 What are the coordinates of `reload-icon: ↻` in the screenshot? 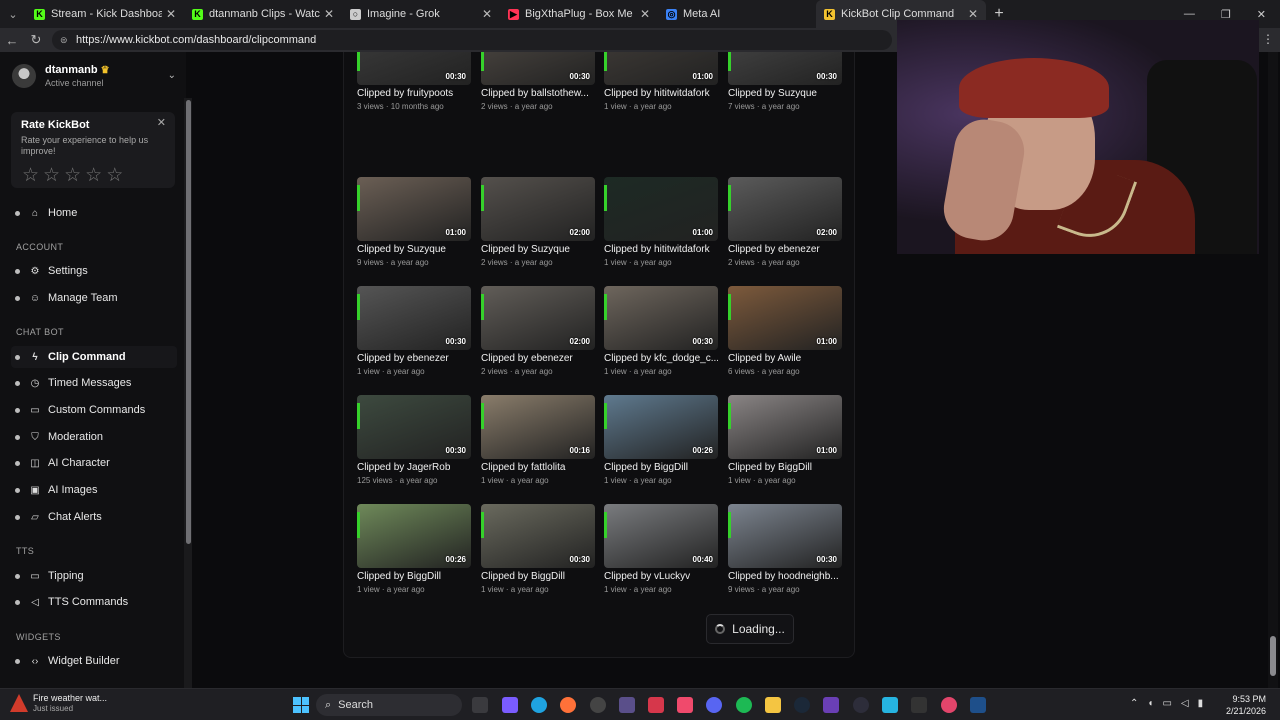 It's located at (36, 40).